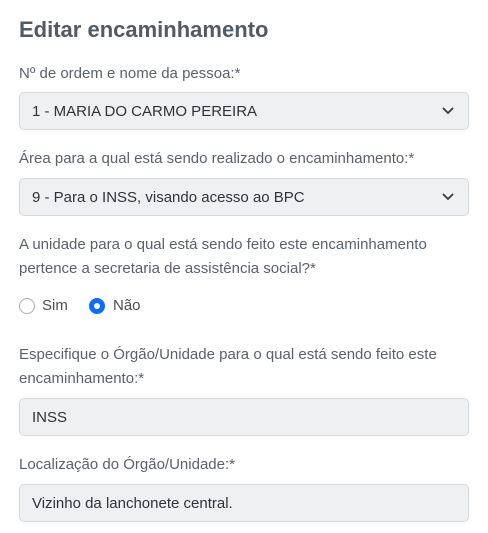 The height and width of the screenshot is (533, 488). Describe the element at coordinates (97, 306) in the screenshot. I see `radio-nao` at that location.